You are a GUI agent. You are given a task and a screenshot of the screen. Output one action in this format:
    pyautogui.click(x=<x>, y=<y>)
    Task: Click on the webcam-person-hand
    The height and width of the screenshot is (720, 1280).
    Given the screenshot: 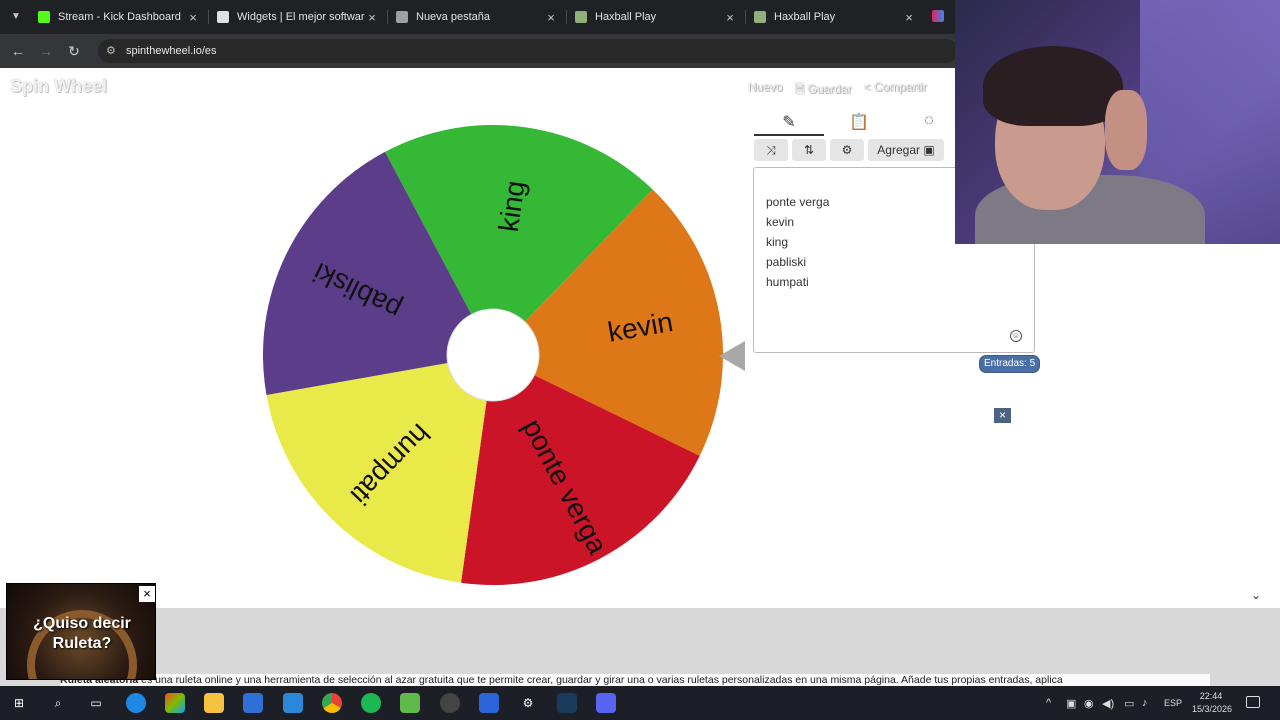 What is the action you would take?
    pyautogui.click(x=1126, y=130)
    